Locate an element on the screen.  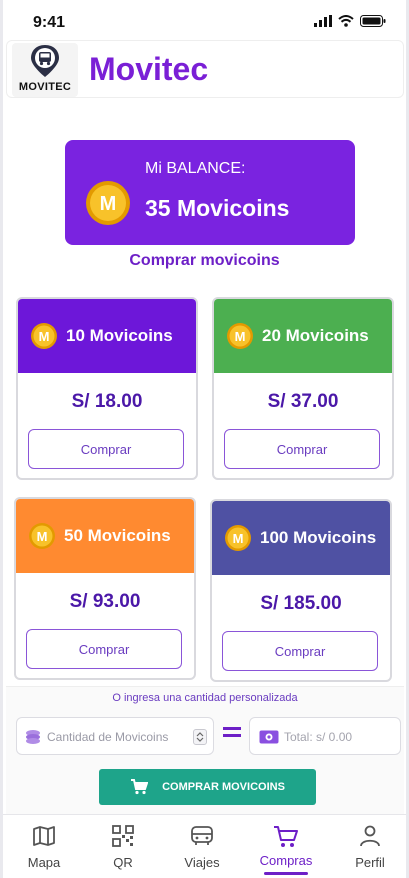
nav-item-compras: Compras is located at coordinates (286, 849).